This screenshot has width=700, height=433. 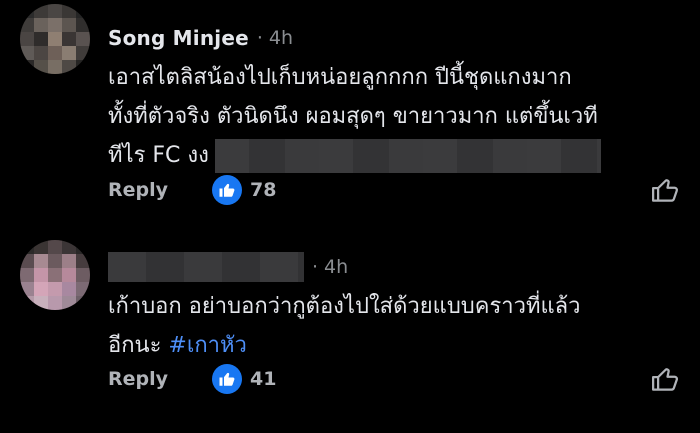 I want to click on comment-header: · 4h, so click(x=228, y=267).